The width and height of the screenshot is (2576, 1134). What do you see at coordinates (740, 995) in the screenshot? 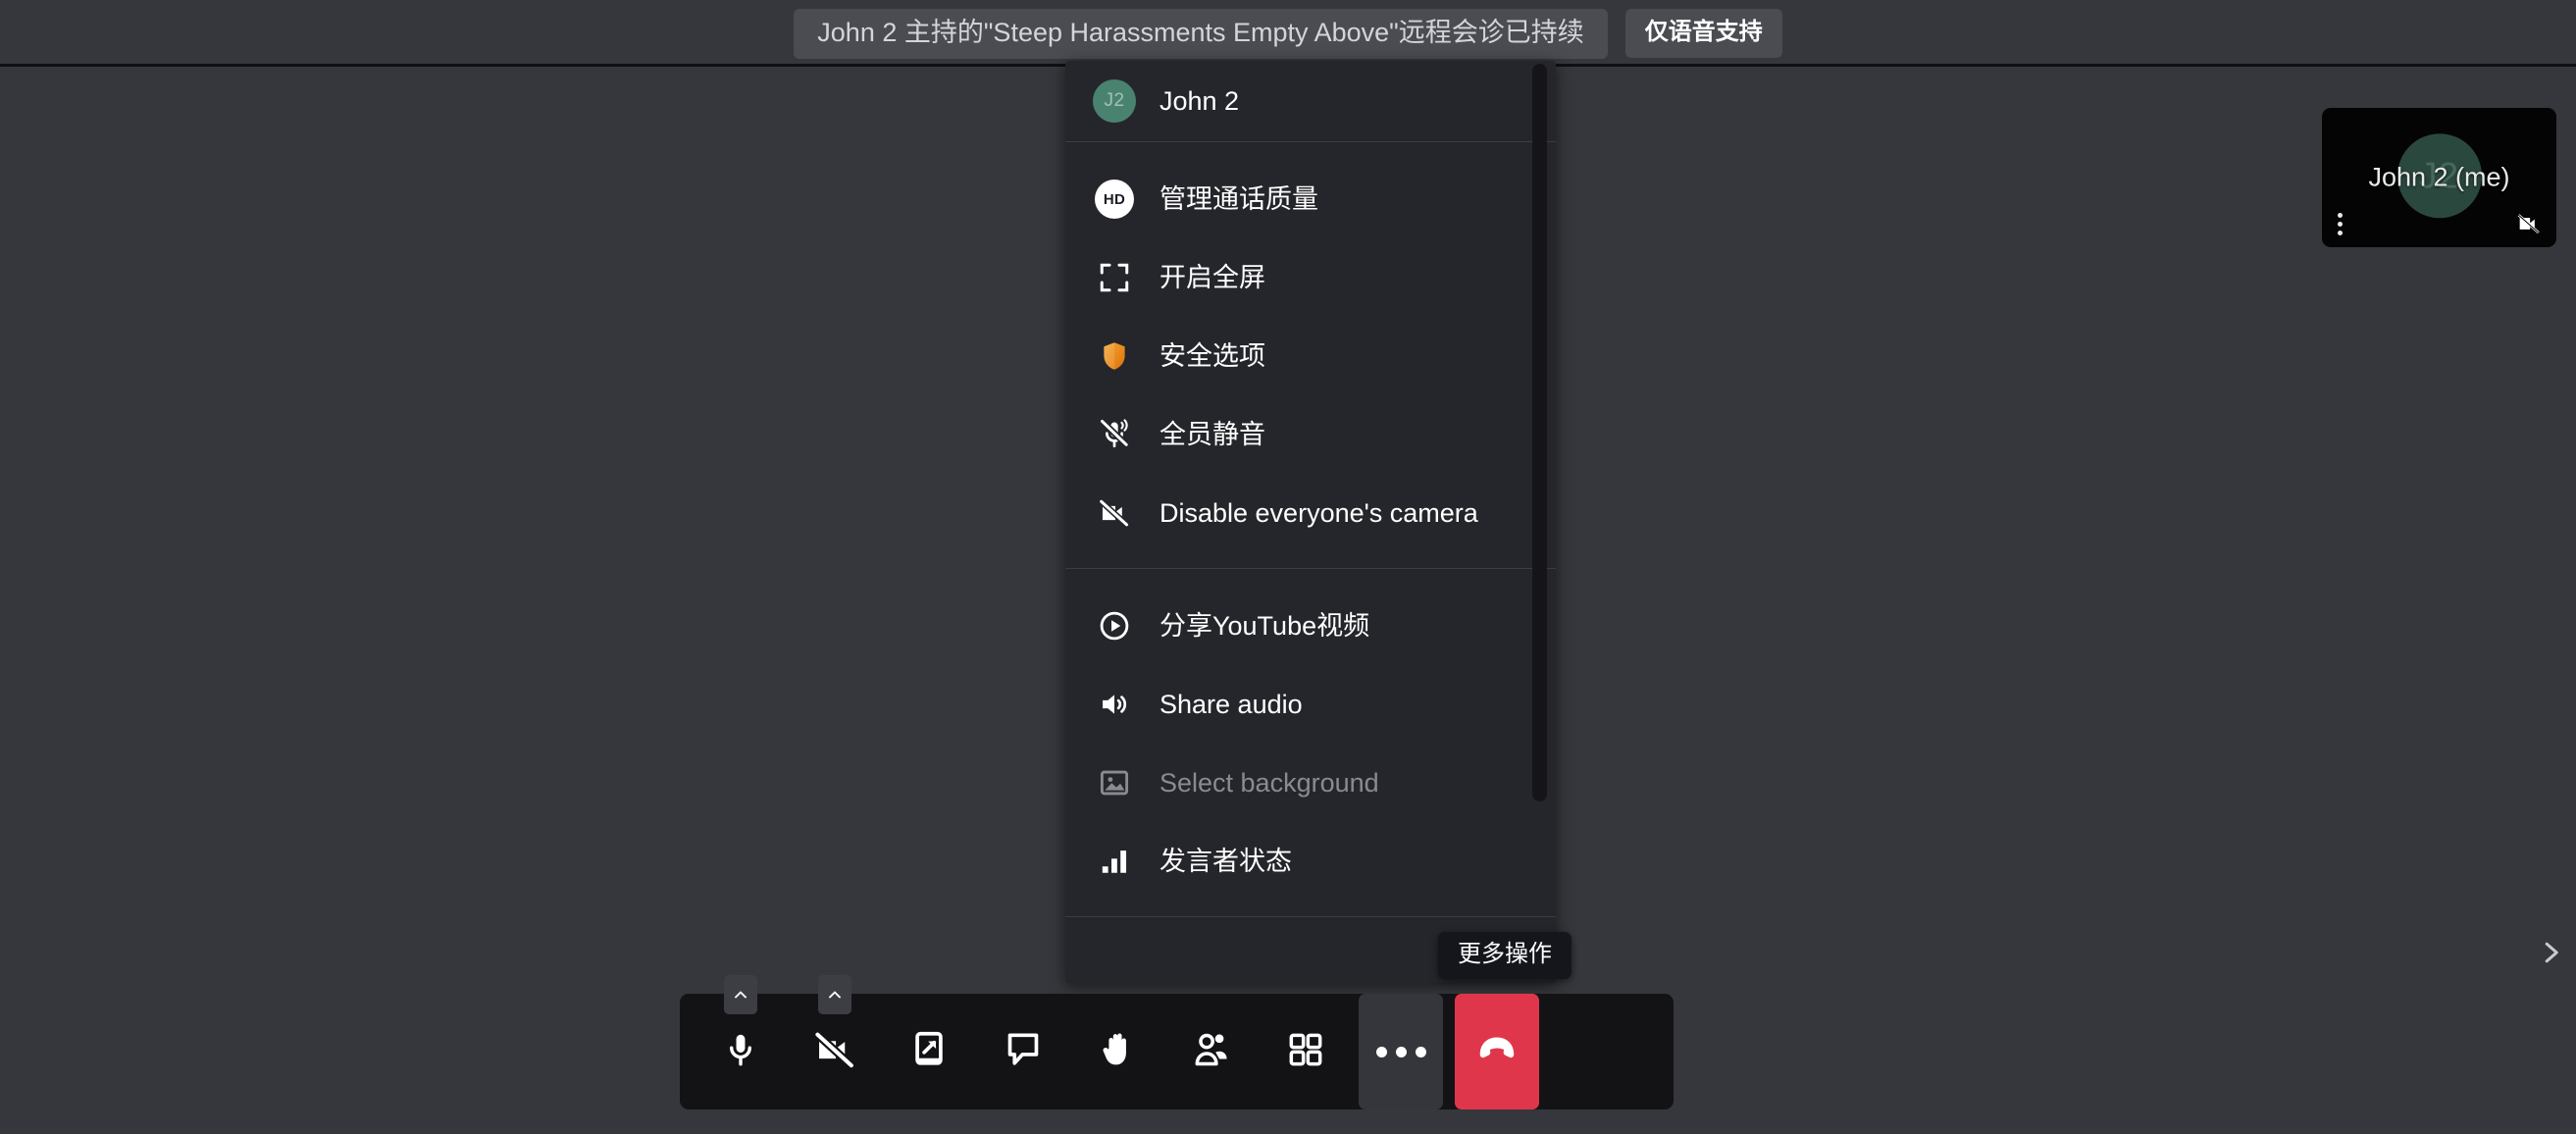
I see `microphone-options-chevron-up-icon` at bounding box center [740, 995].